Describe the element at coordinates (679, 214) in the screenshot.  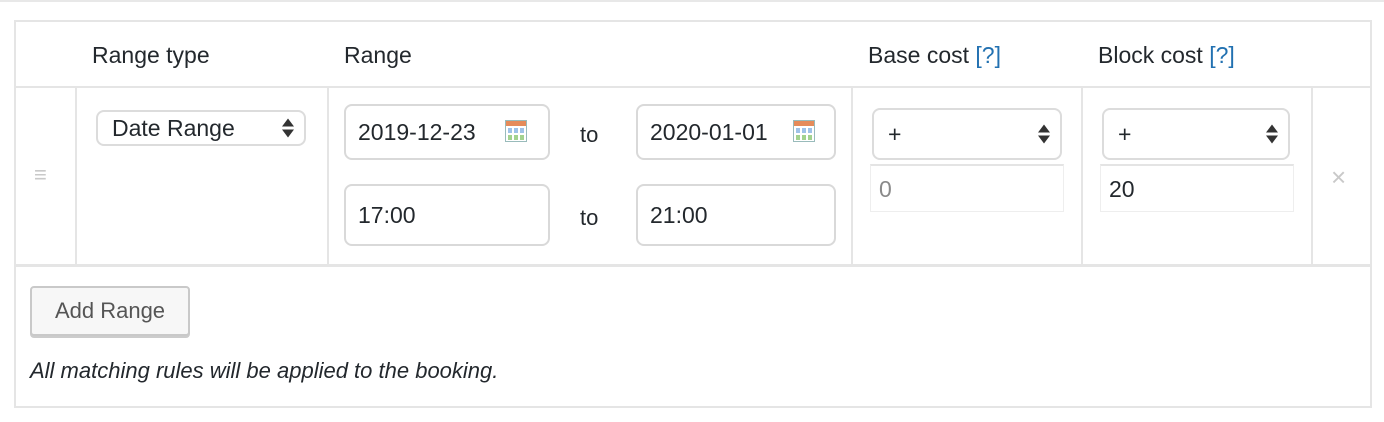
I see `time-to-value: 21:00` at that location.